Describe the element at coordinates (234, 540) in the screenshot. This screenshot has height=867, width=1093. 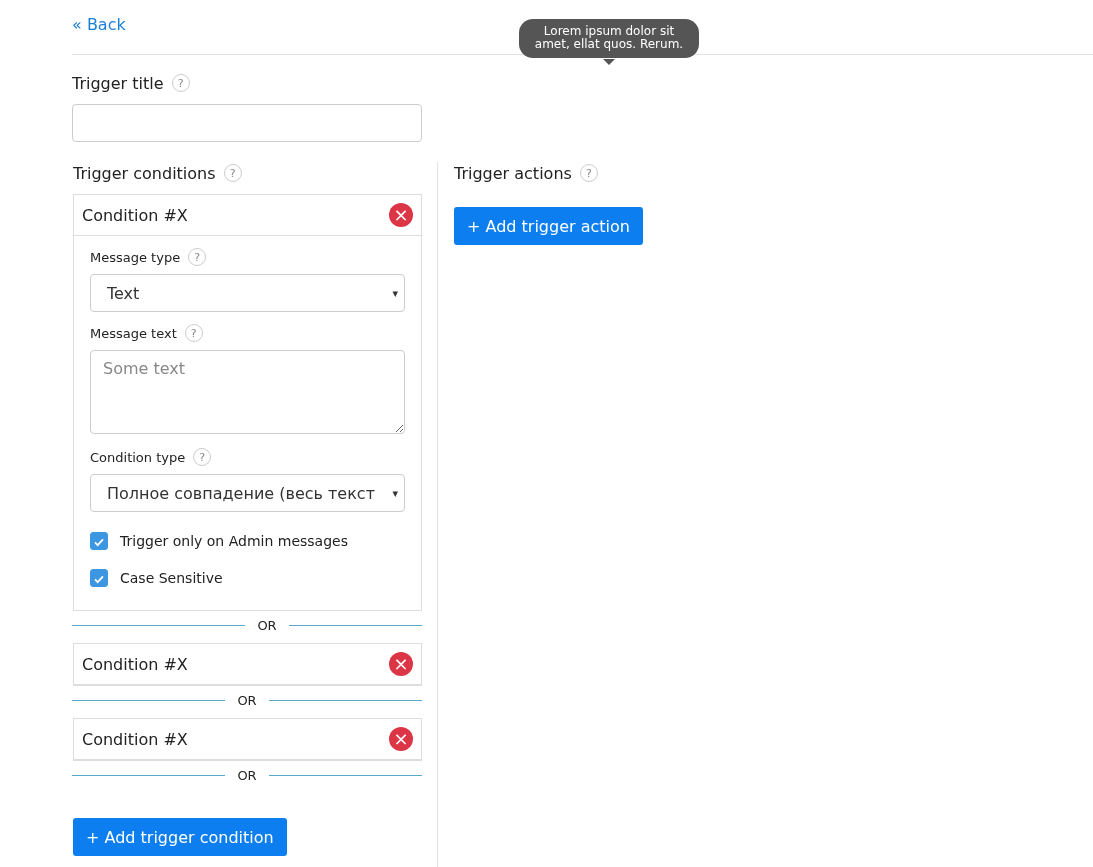
I see `checkbox-label: Trigger only on Admin messages` at that location.